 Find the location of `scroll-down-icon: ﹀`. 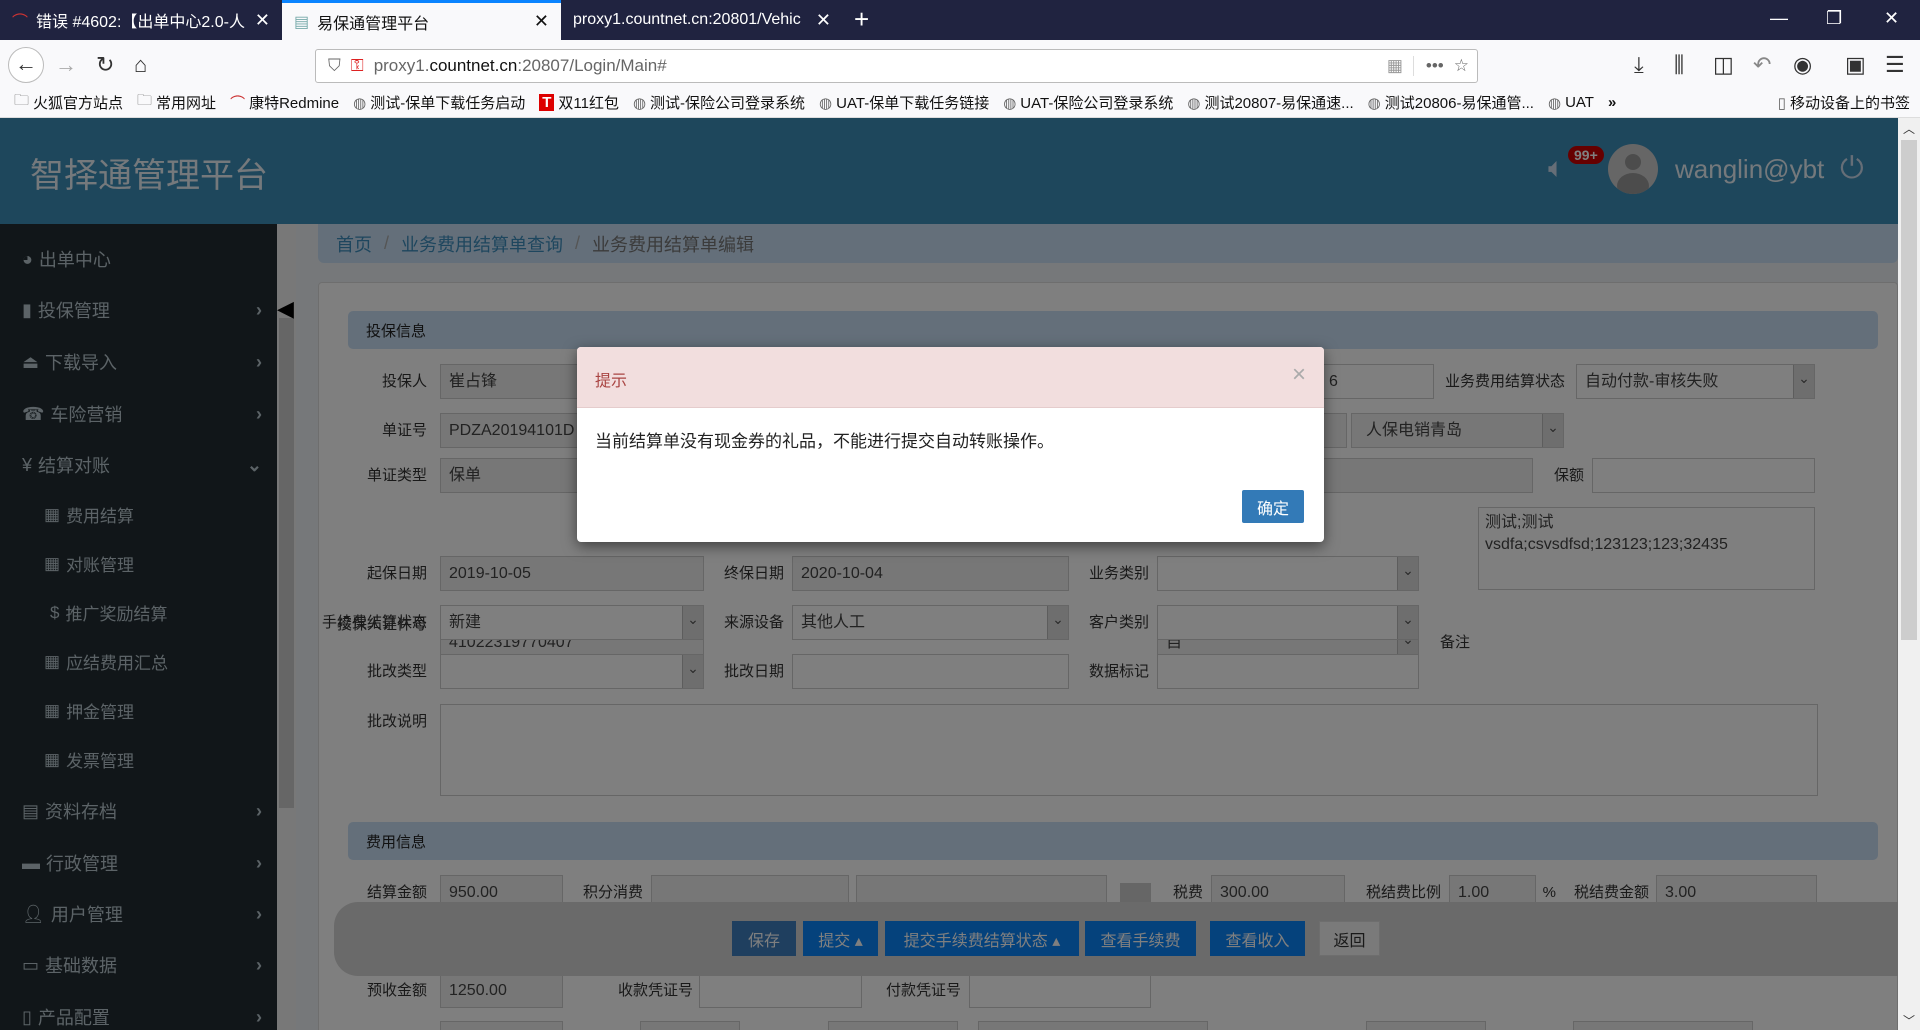

scroll-down-icon: ﹀ is located at coordinates (1909, 1020).